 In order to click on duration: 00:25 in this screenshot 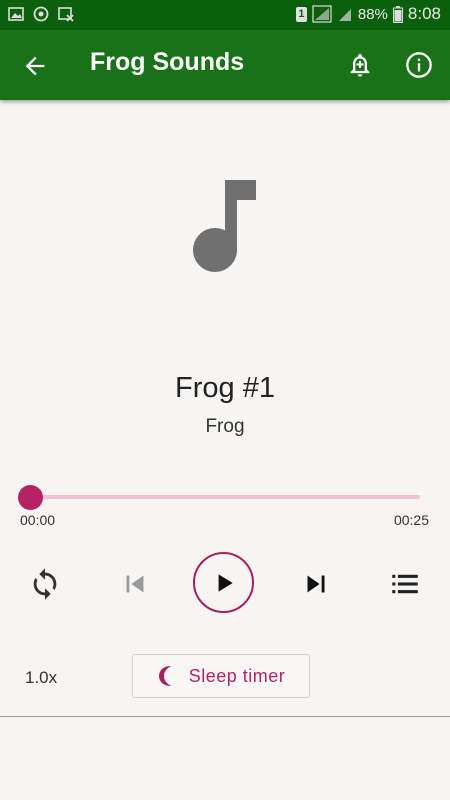, I will do `click(411, 520)`.